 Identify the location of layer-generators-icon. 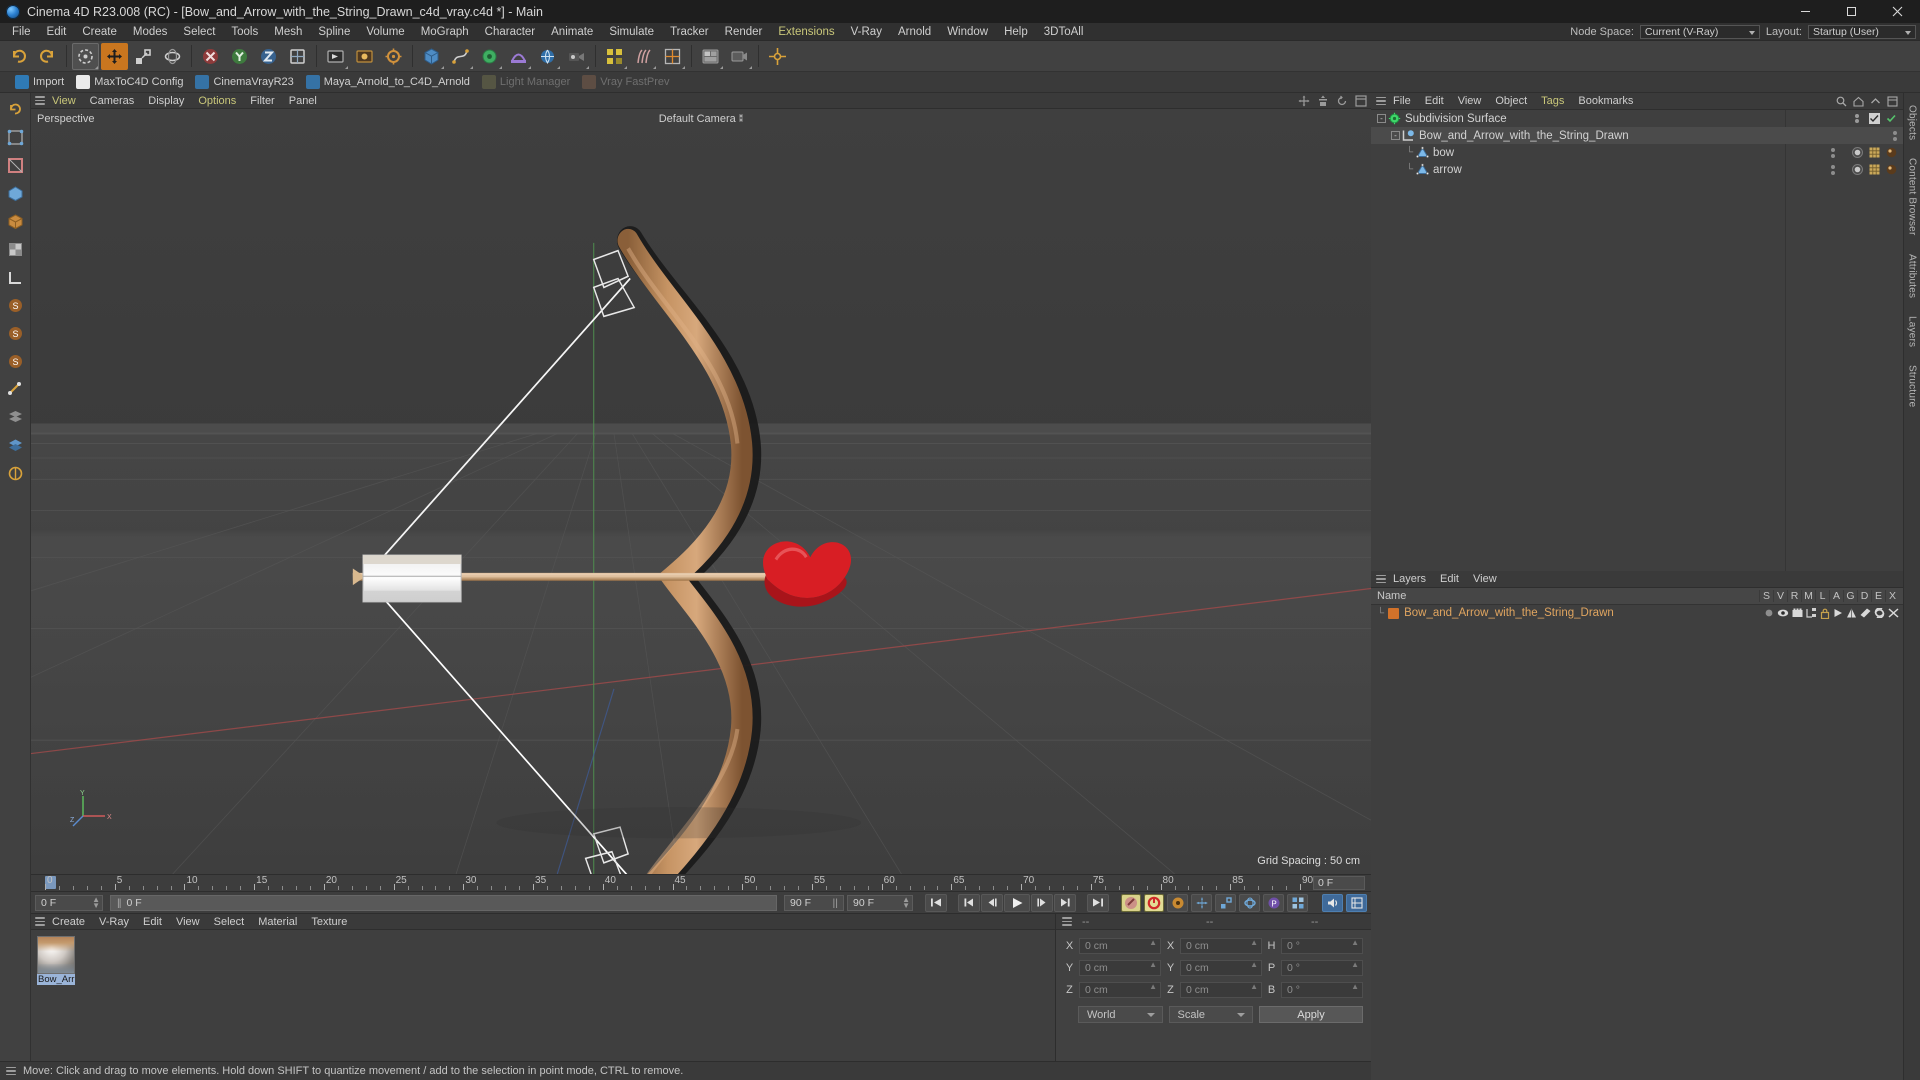
(1851, 613).